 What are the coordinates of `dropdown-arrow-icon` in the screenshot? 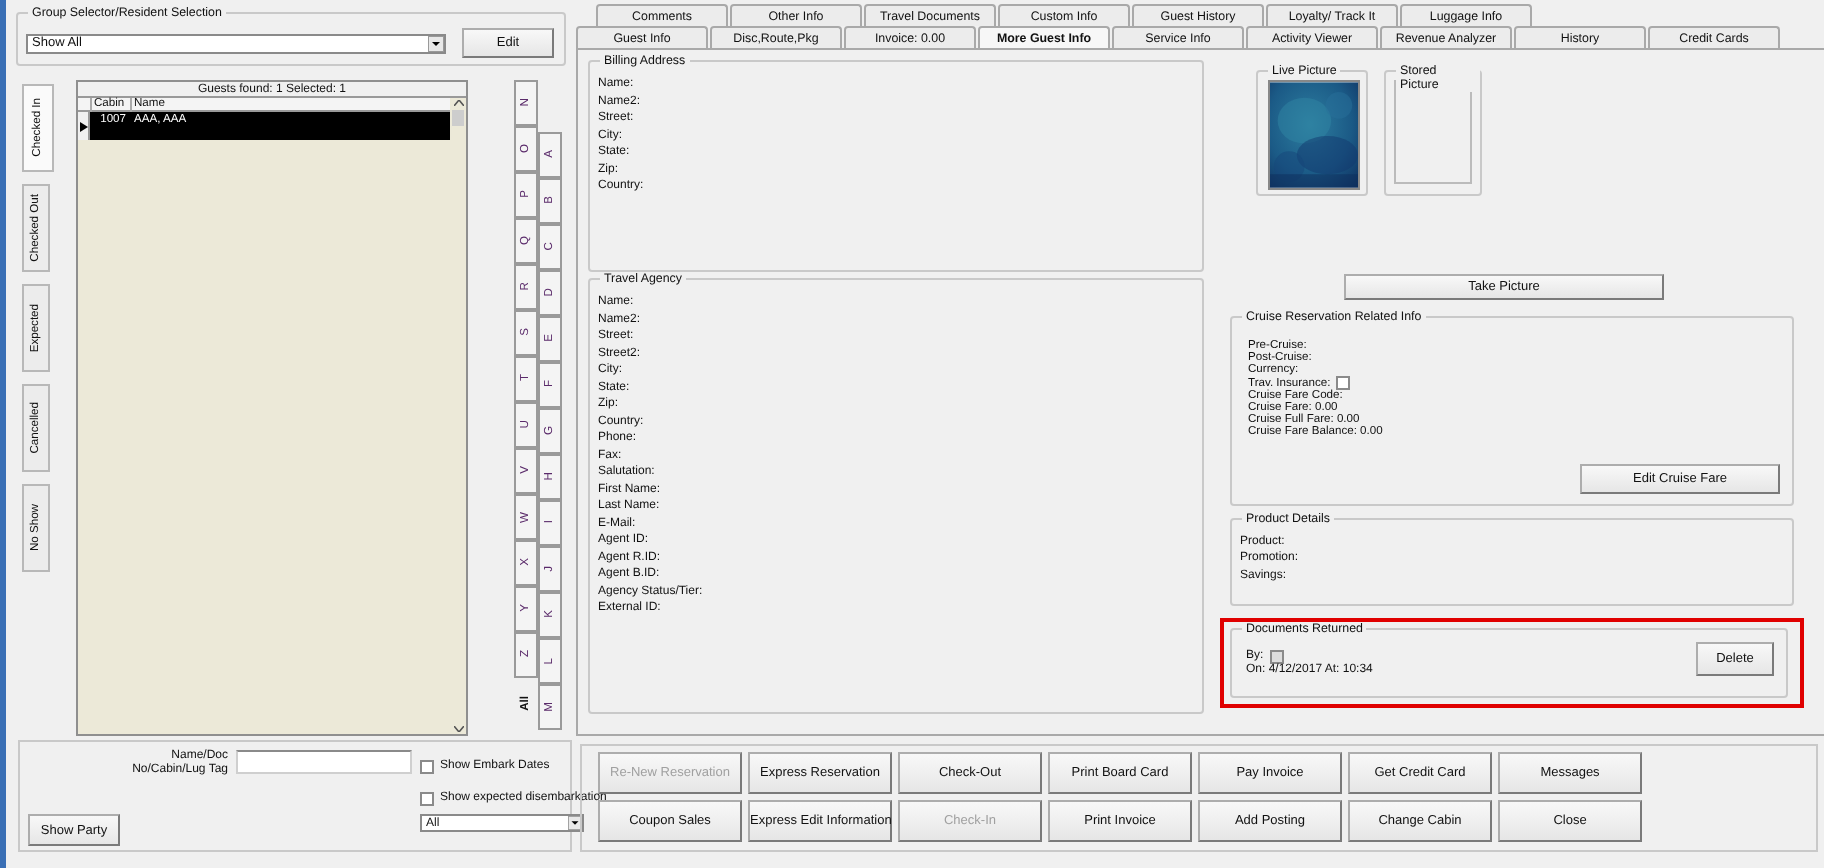 It's located at (436, 43).